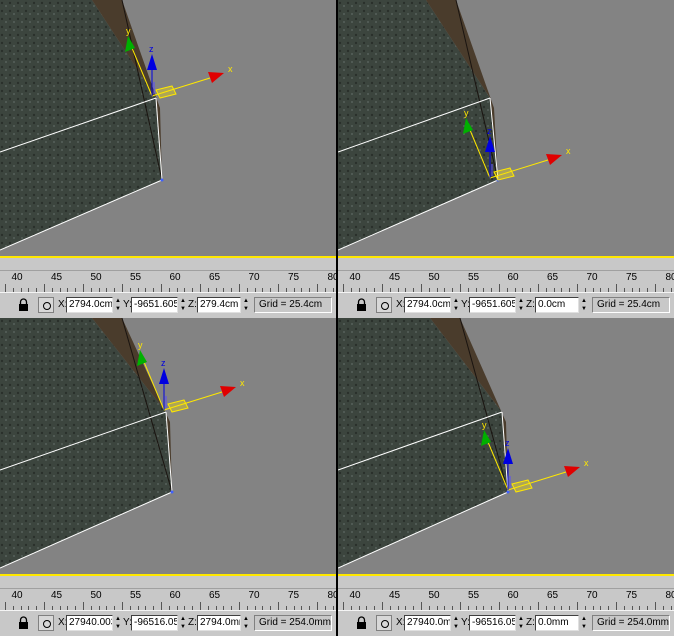 The width and height of the screenshot is (674, 636). Describe the element at coordinates (557, 305) in the screenshot. I see `z-coordinate-field: 0.0cm` at that location.